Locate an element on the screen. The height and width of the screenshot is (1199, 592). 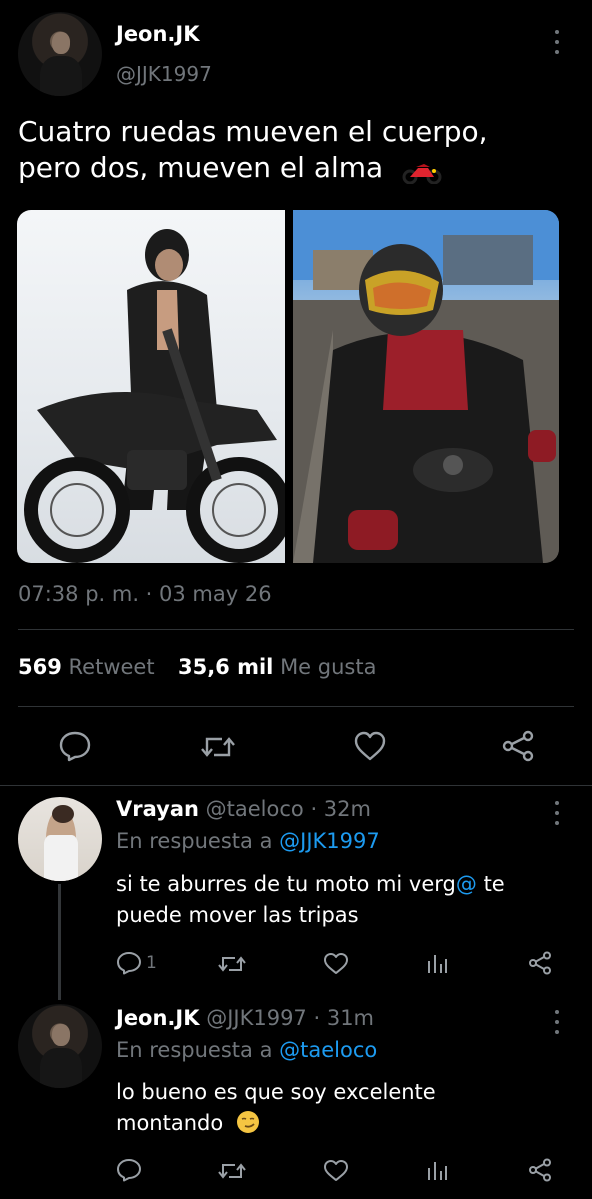
reply-text-line1: si te aburres de tu moto mi verg@ te is located at coordinates (336, 884).